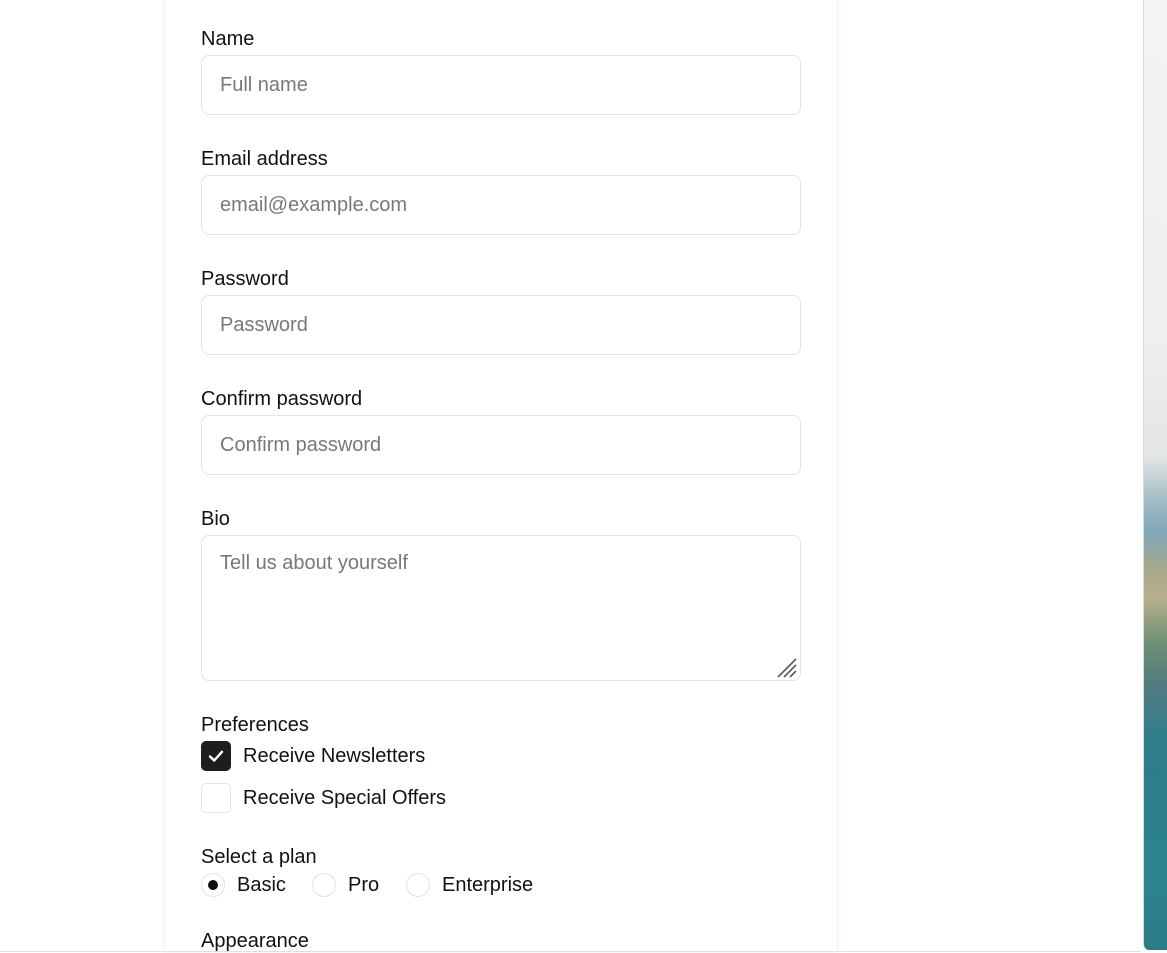 Image resolution: width=1167 pixels, height=953 pixels. What do you see at coordinates (324, 885) in the screenshot?
I see `plan-radio-pro` at bounding box center [324, 885].